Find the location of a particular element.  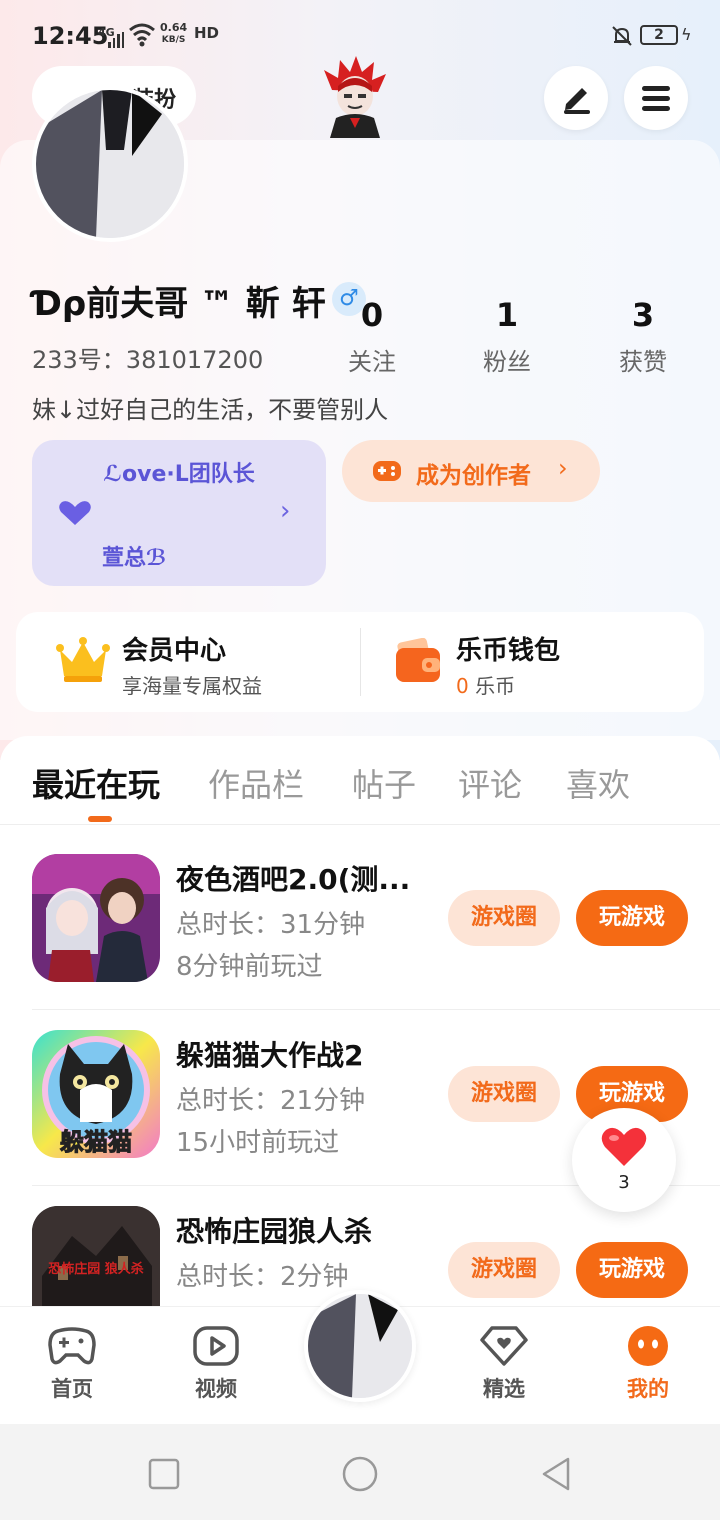

nav-me: 我的 is located at coordinates (648, 1364).